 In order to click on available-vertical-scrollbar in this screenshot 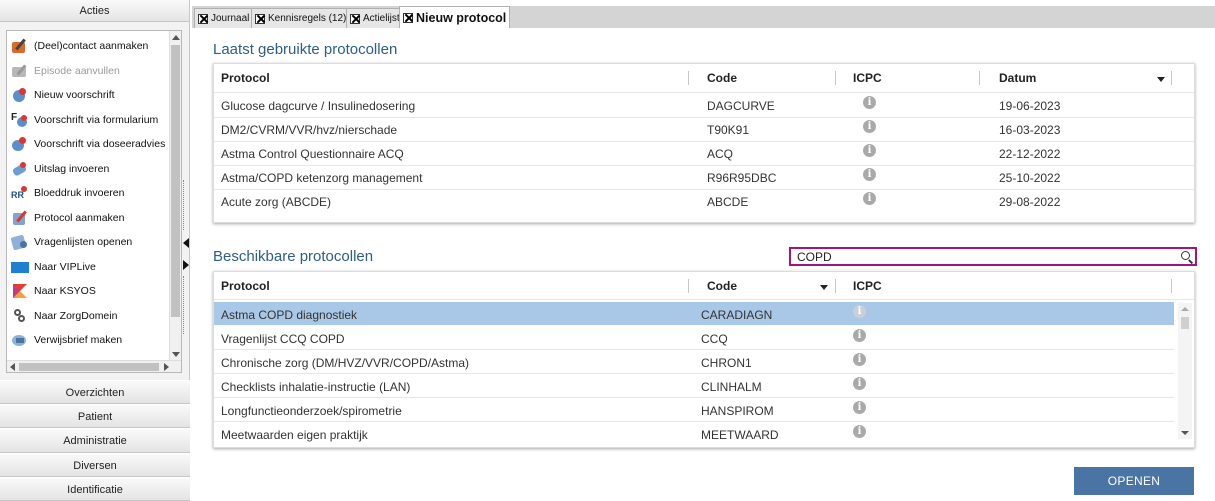, I will do `click(1185, 371)`.